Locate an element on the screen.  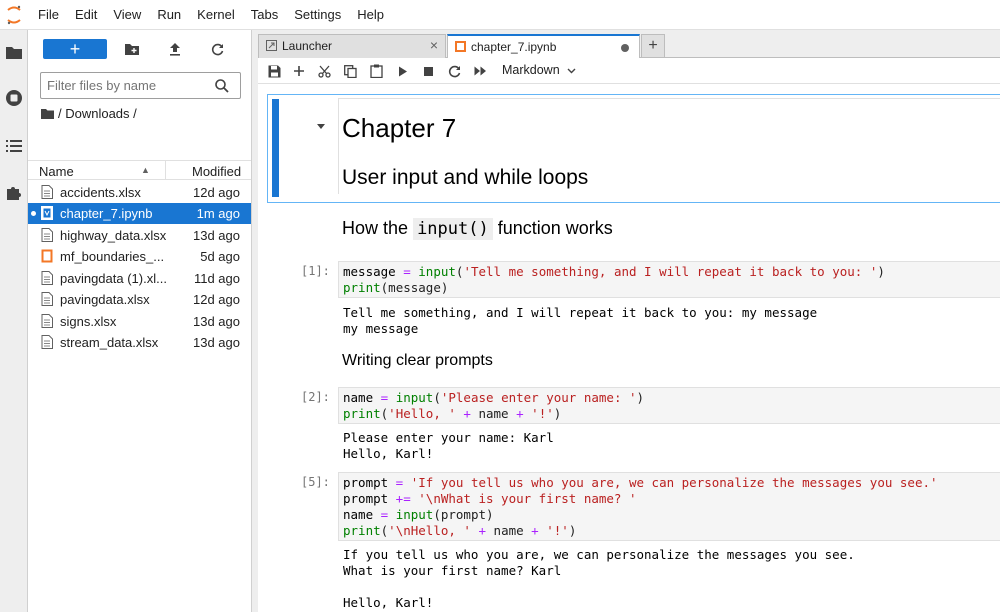
file-row: pavingdata (1).xl... 11d ago is located at coordinates (139, 278).